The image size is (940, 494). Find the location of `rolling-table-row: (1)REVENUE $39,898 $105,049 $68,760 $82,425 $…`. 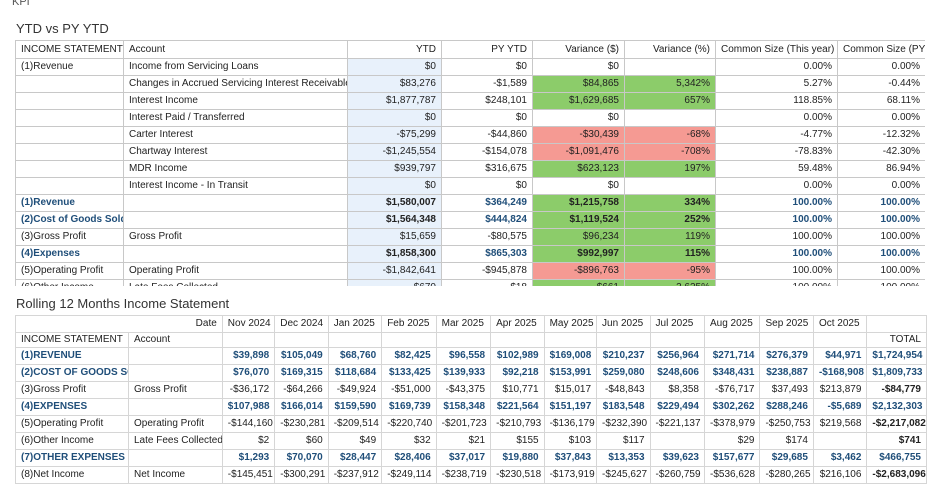

rolling-table-row: (1)REVENUE $39,898 $105,049 $68,760 $82,425 $… is located at coordinates (471, 356).